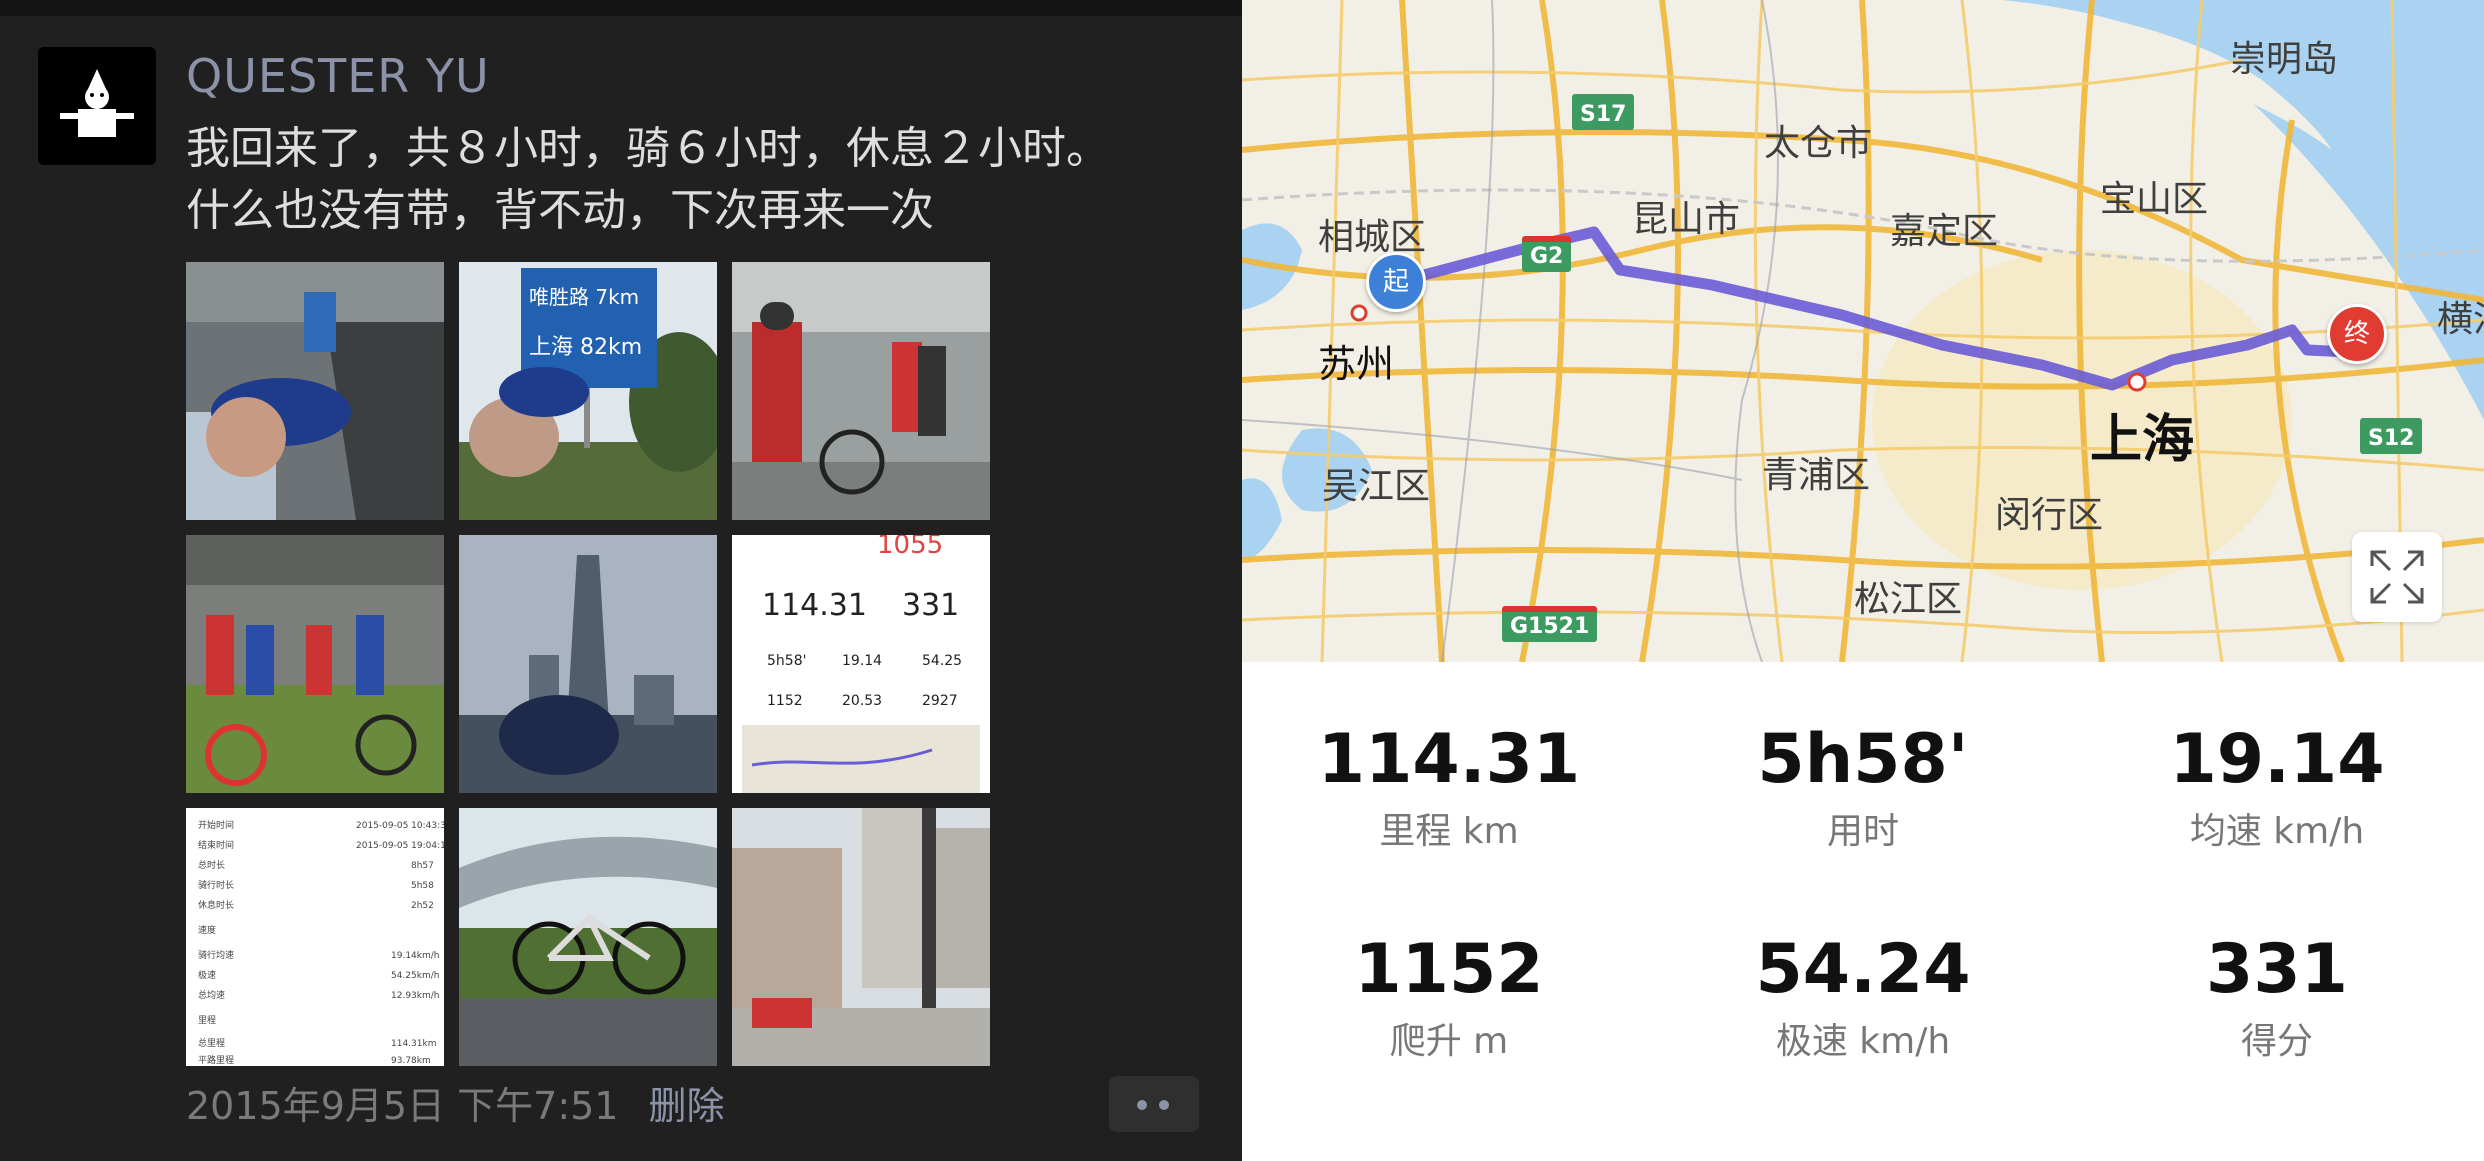 The width and height of the screenshot is (2484, 1161). I want to click on photo-thumbnail: 唯胜路 7km 上海 82km, so click(588, 391).